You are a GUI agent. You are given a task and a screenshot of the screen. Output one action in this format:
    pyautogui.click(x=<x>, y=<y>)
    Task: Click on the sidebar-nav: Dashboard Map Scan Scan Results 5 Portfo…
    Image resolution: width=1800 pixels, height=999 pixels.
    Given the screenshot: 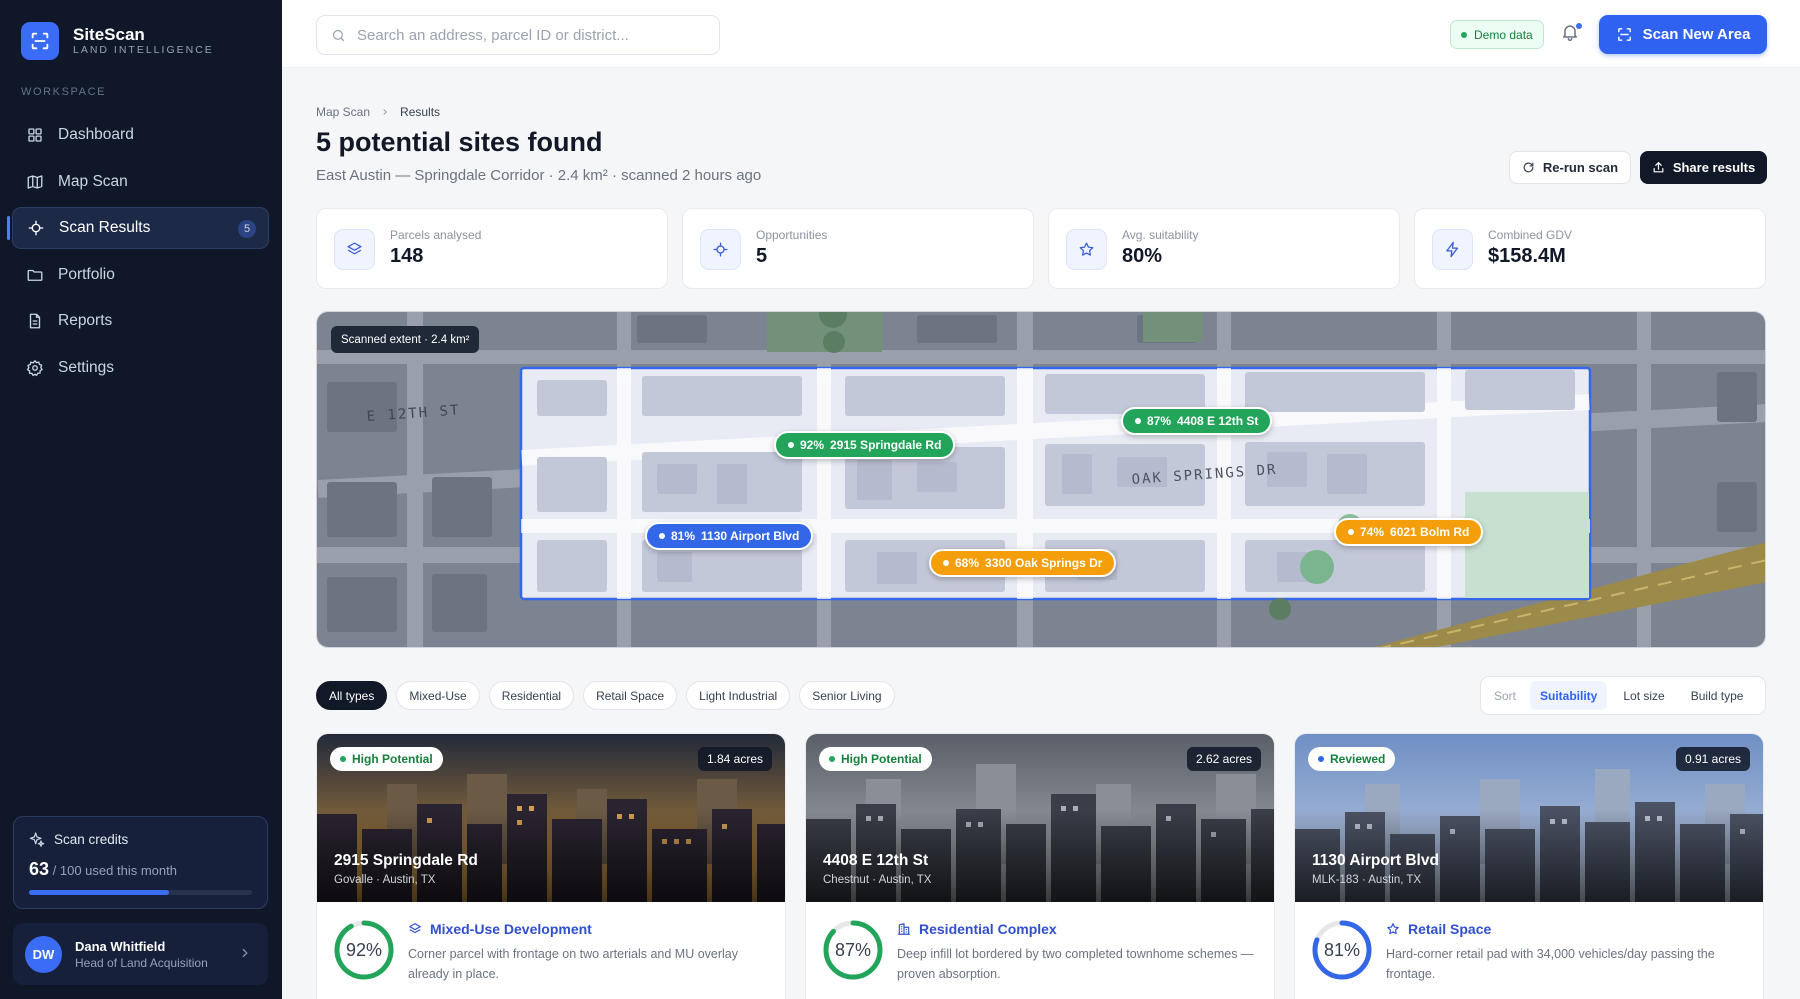 What is the action you would take?
    pyautogui.click(x=138, y=253)
    